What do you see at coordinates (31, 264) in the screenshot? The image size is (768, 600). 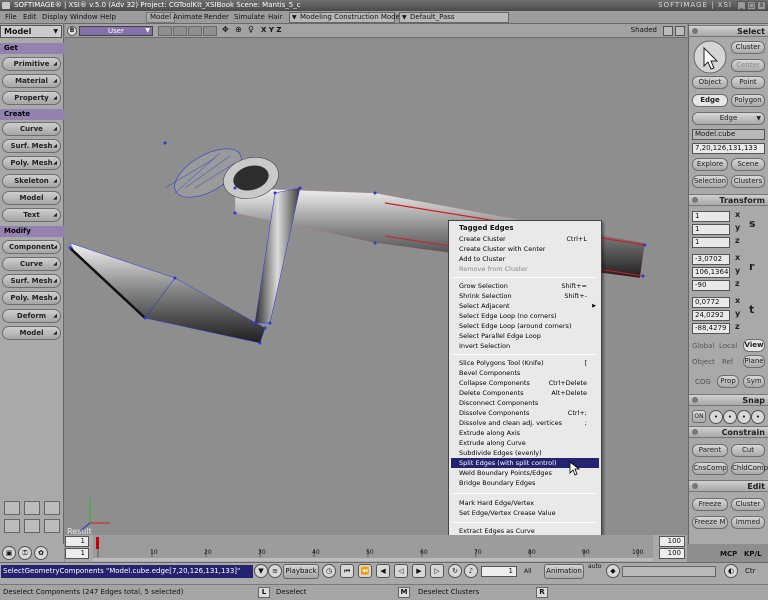 I see `modify-curve-button: Curve ◢` at bounding box center [31, 264].